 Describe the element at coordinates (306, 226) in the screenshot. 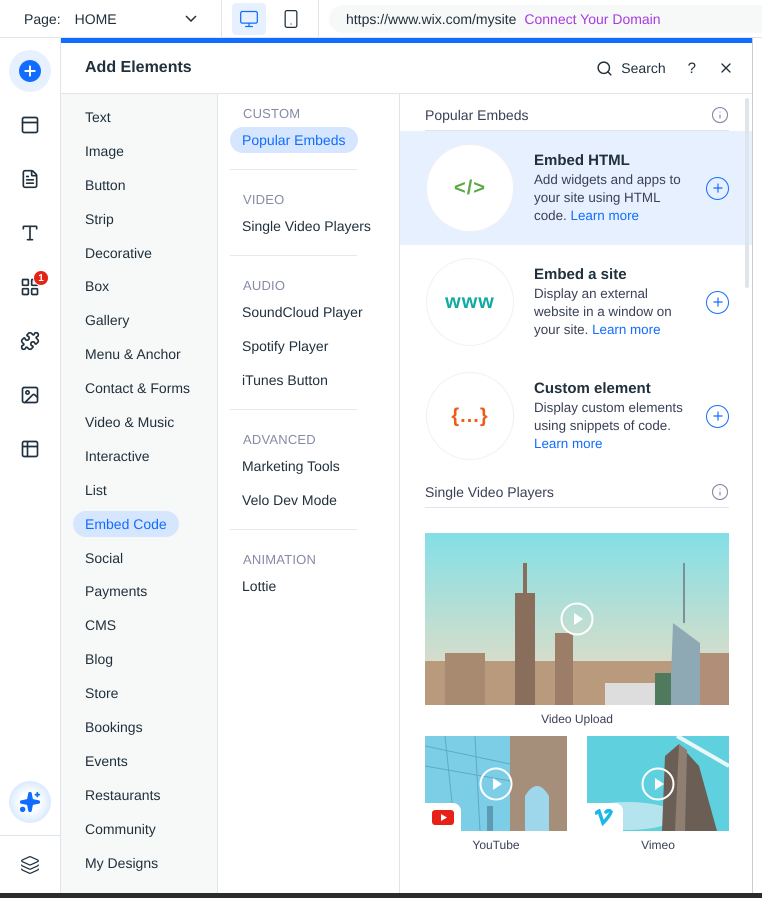

I see `subcategory-item: Single Video Players` at that location.